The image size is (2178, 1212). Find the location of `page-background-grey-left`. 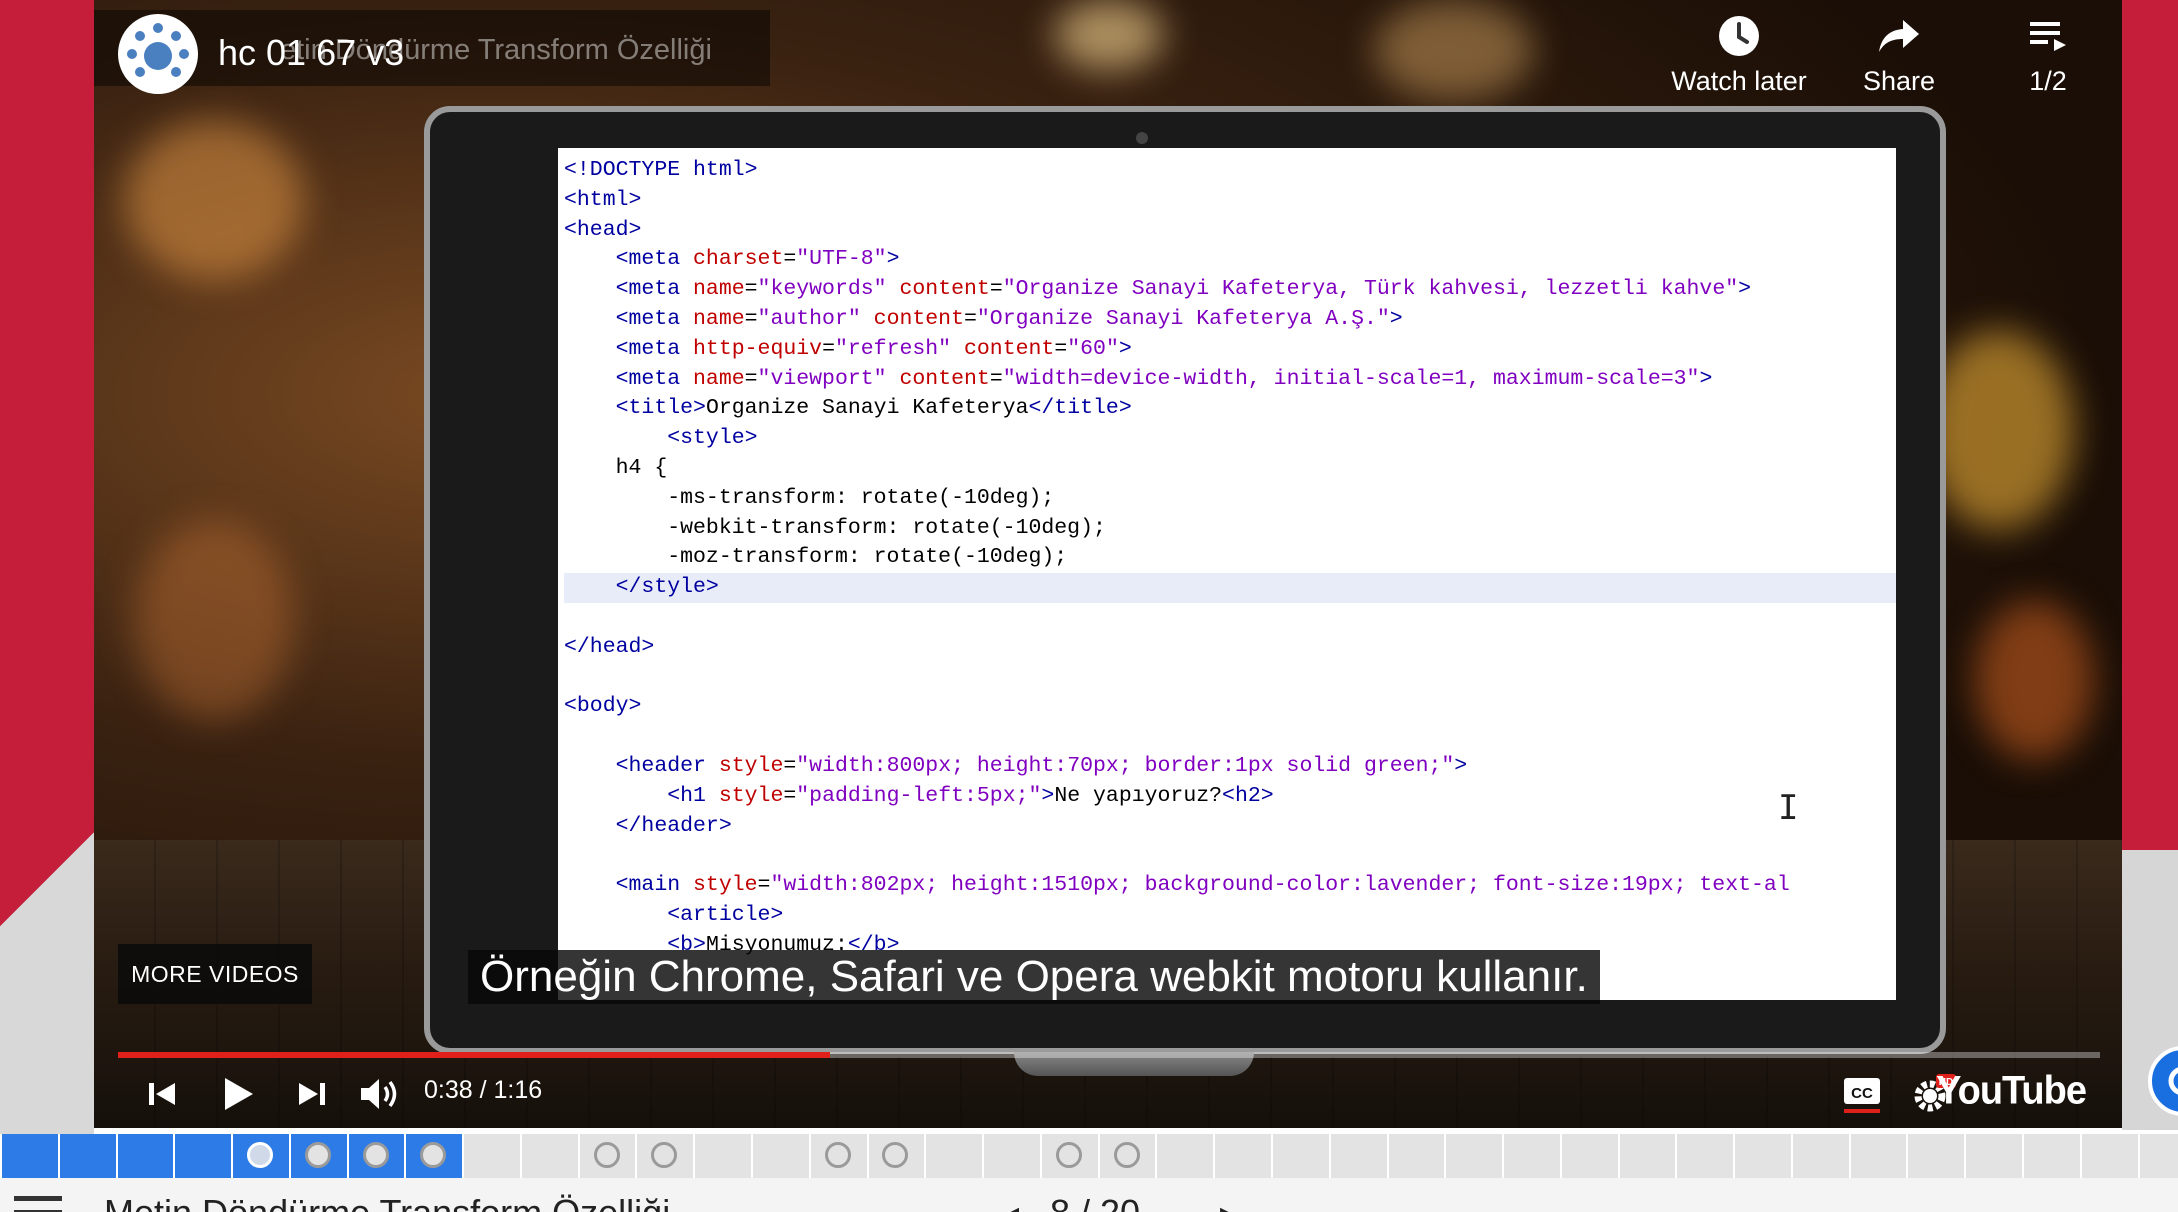

page-background-grey-left is located at coordinates (47, 966).